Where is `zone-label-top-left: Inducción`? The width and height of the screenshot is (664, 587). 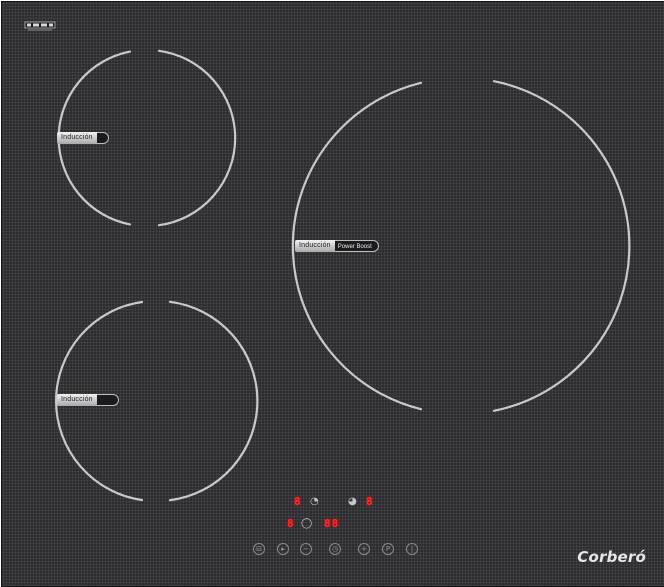 zone-label-top-left: Inducción is located at coordinates (83, 138).